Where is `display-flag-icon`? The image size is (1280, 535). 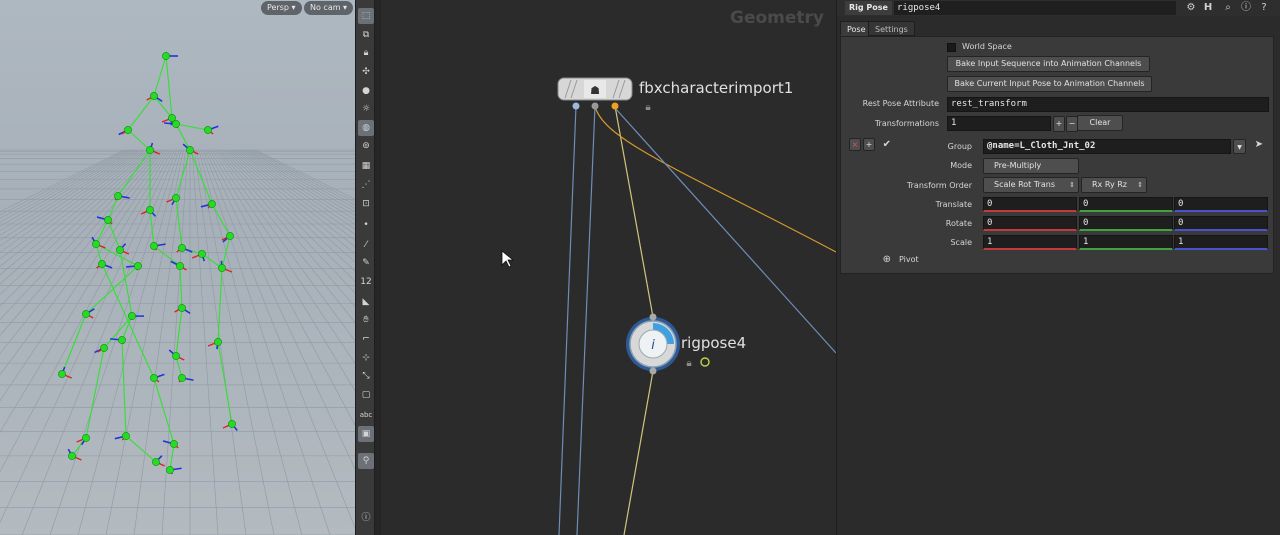 display-flag-icon is located at coordinates (705, 362).